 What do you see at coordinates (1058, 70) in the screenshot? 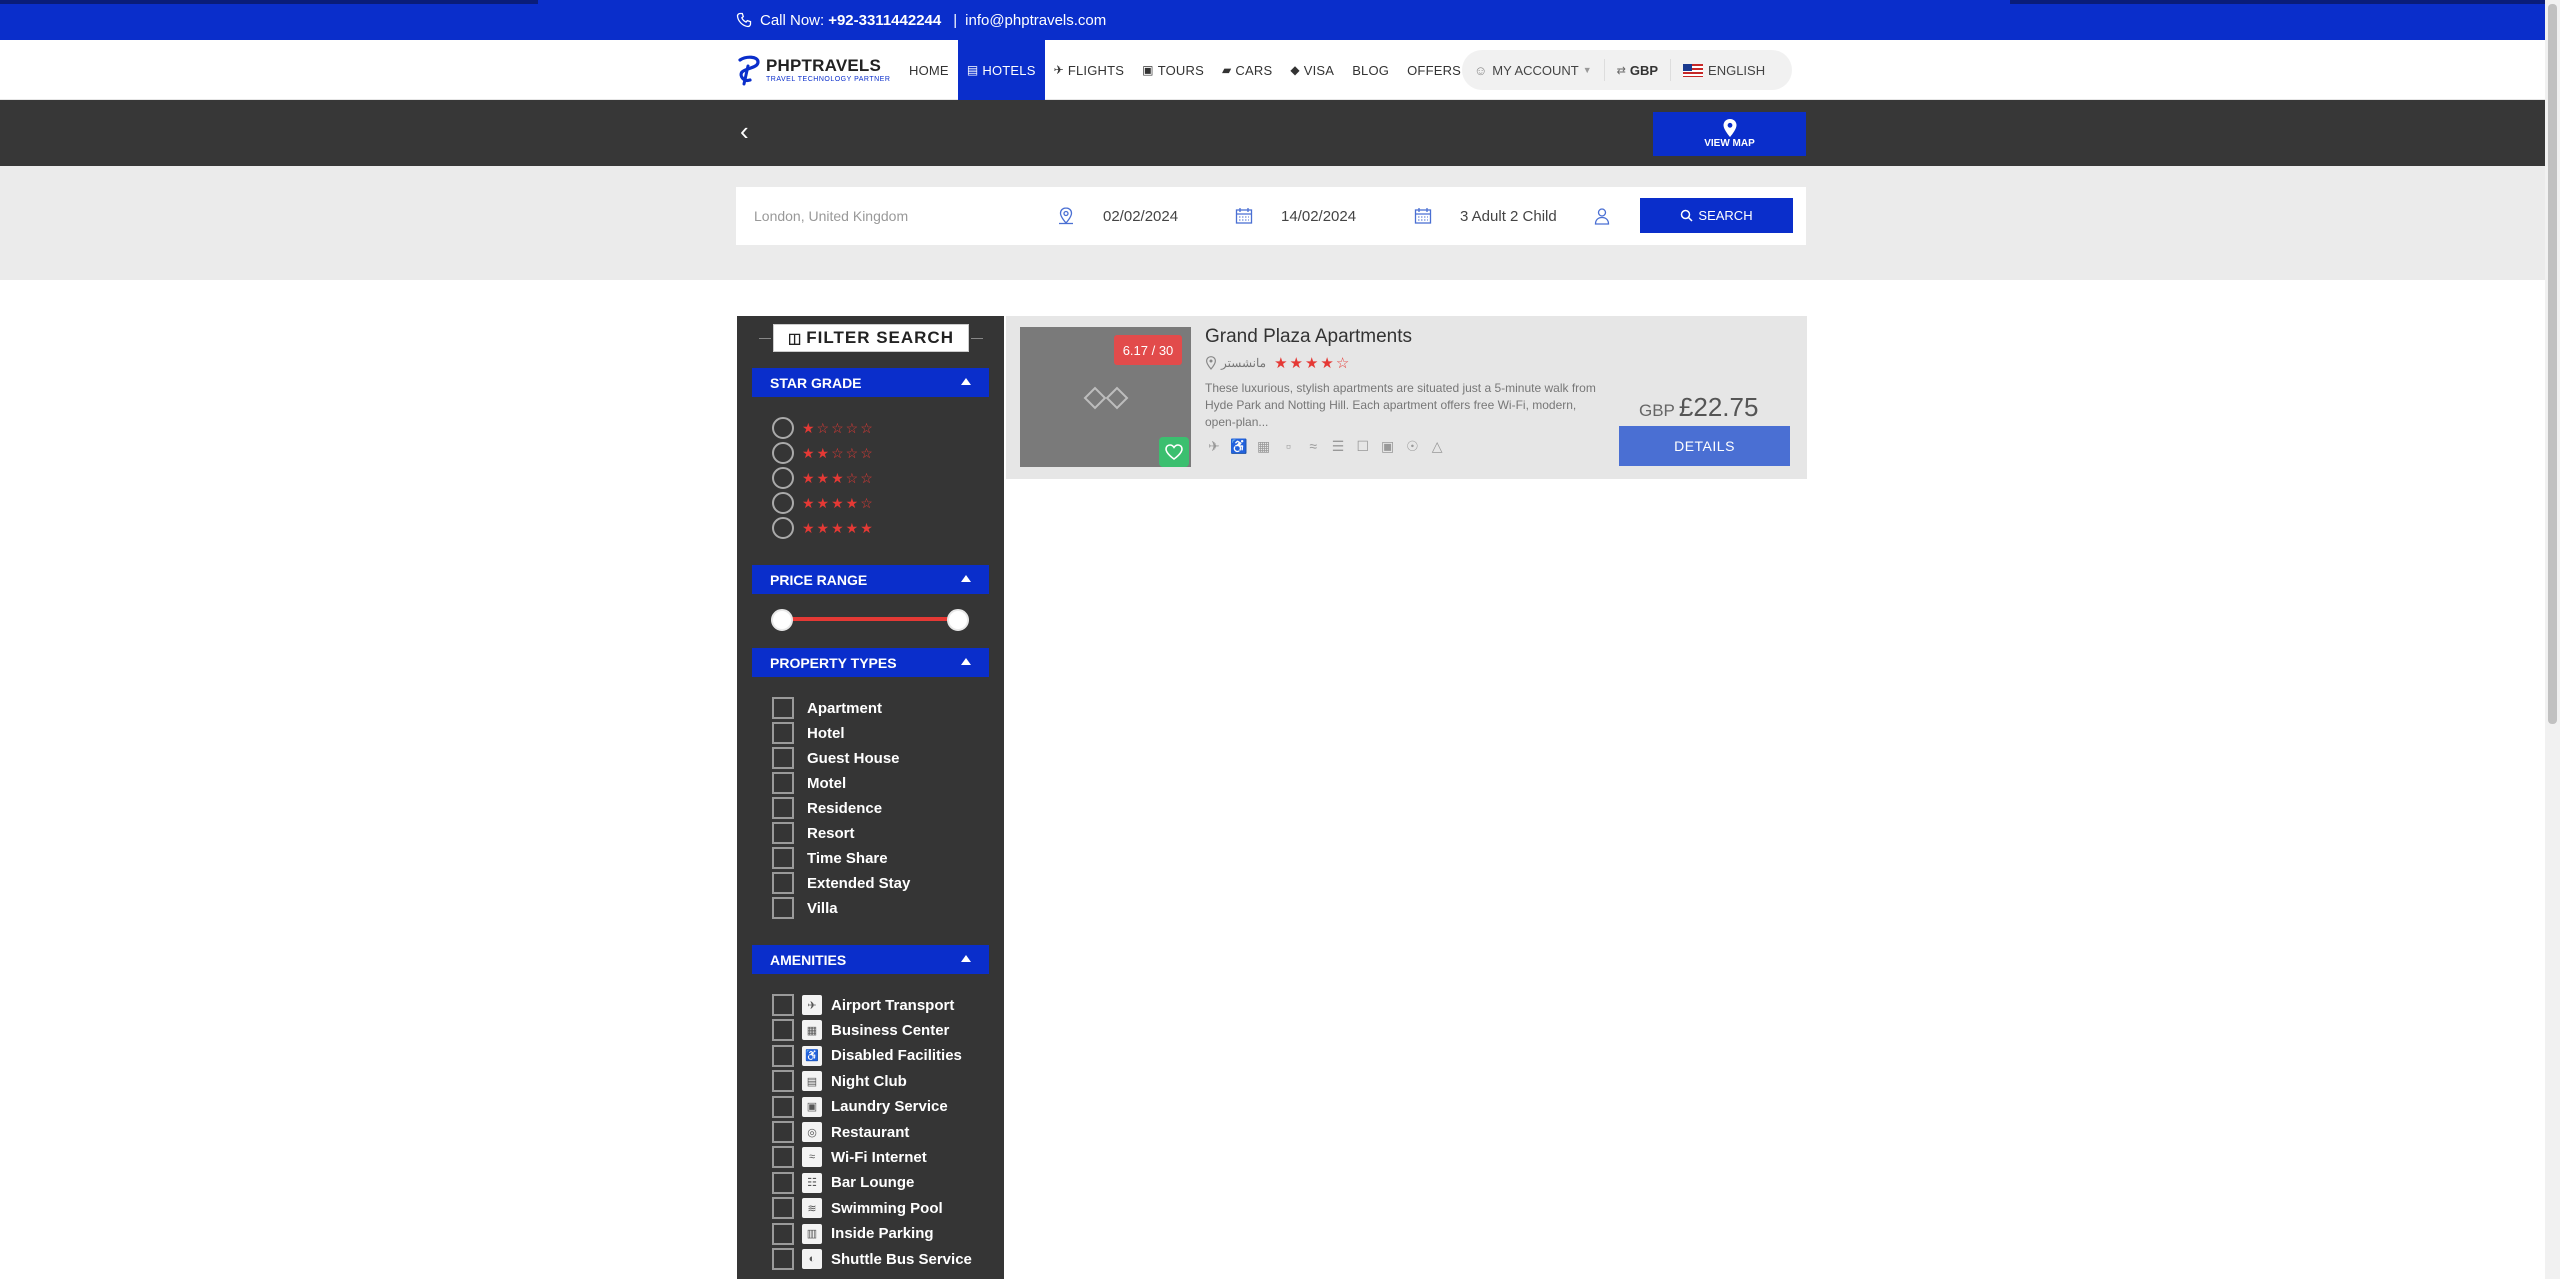
I see `plane-icon: ✈` at bounding box center [1058, 70].